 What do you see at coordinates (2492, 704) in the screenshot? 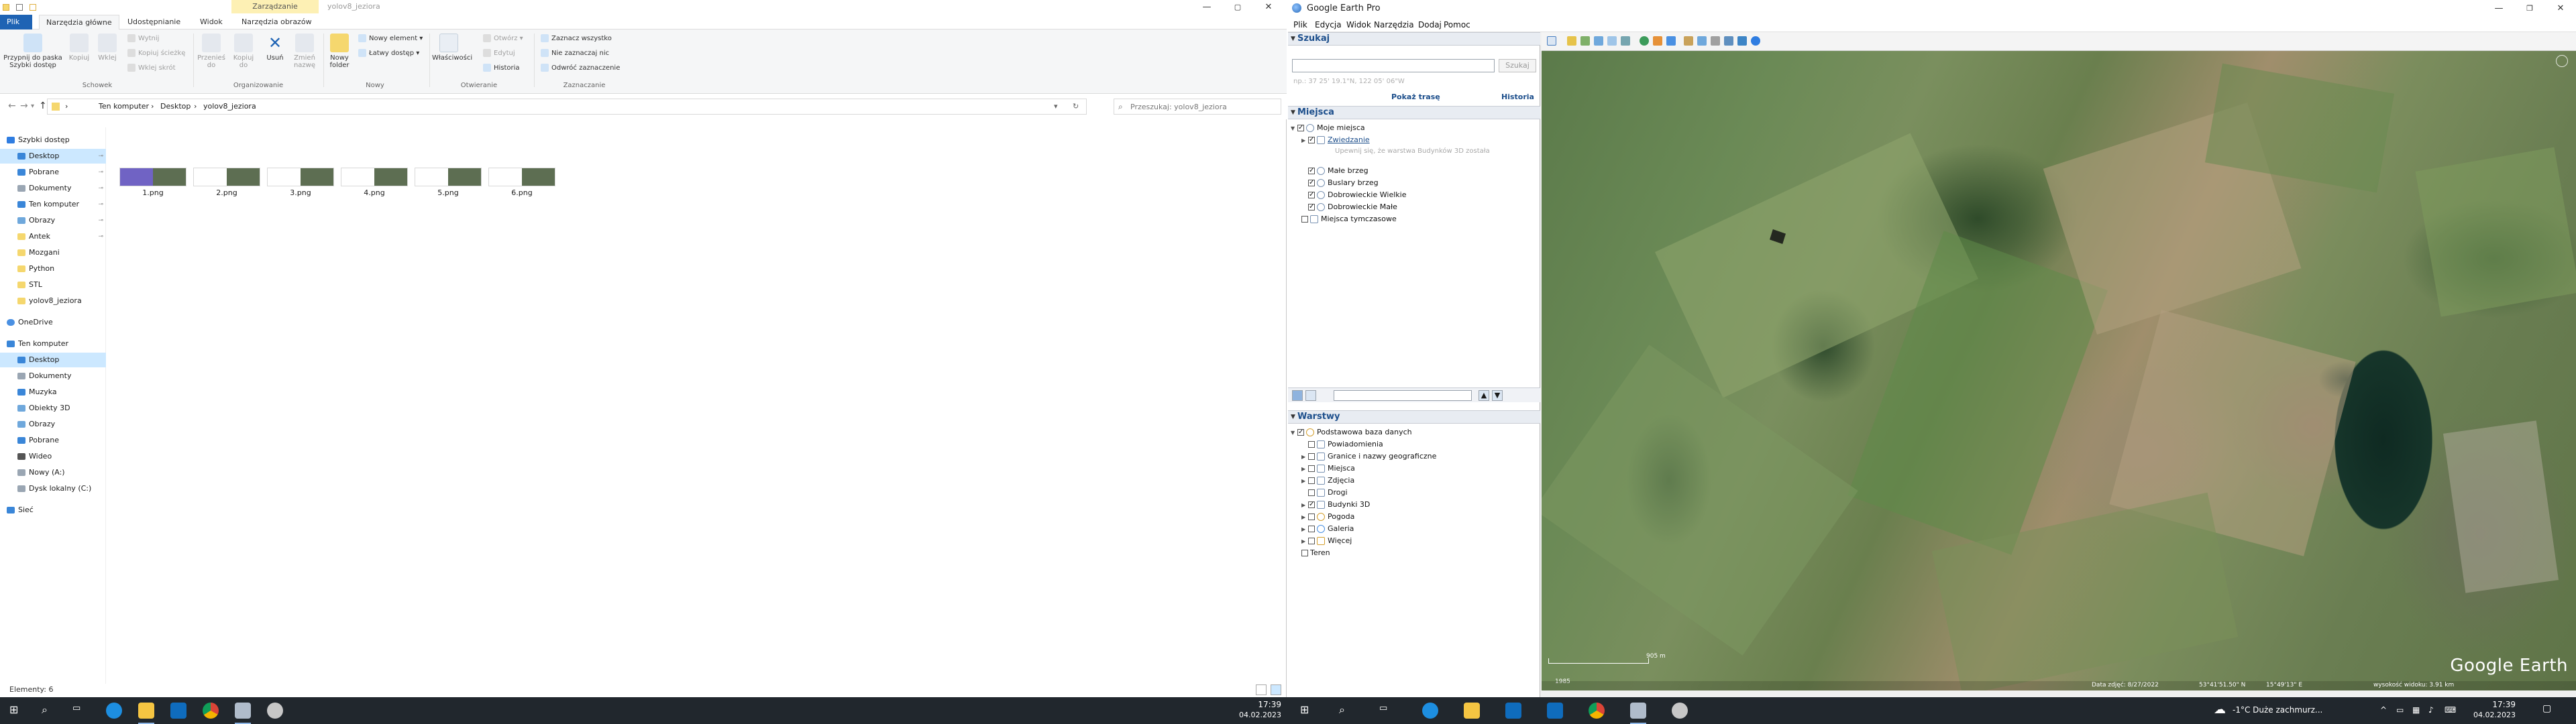
I see `clock-time: 17:39` at bounding box center [2492, 704].